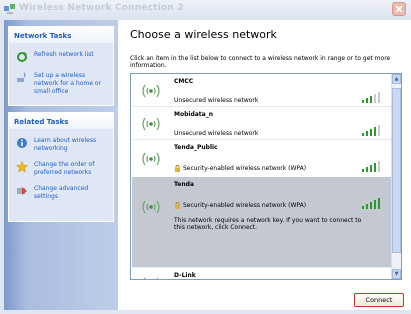 Image resolution: width=411 pixels, height=314 pixels. What do you see at coordinates (396, 79) in the screenshot?
I see `scroll-up-button: ▲` at bounding box center [396, 79].